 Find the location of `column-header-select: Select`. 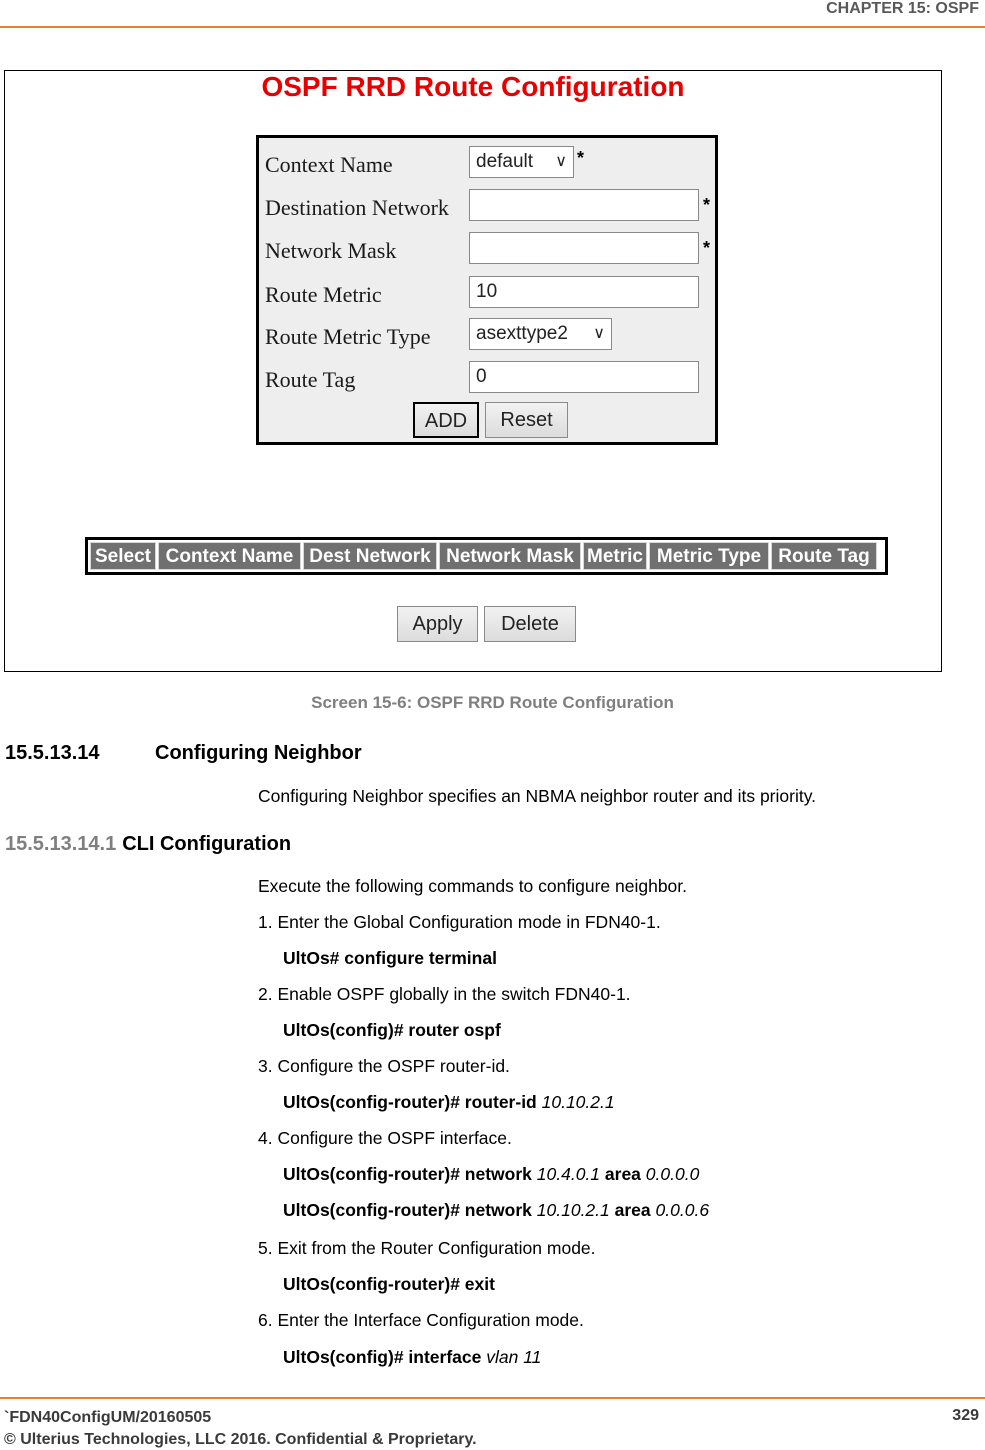

column-header-select: Select is located at coordinates (123, 556).